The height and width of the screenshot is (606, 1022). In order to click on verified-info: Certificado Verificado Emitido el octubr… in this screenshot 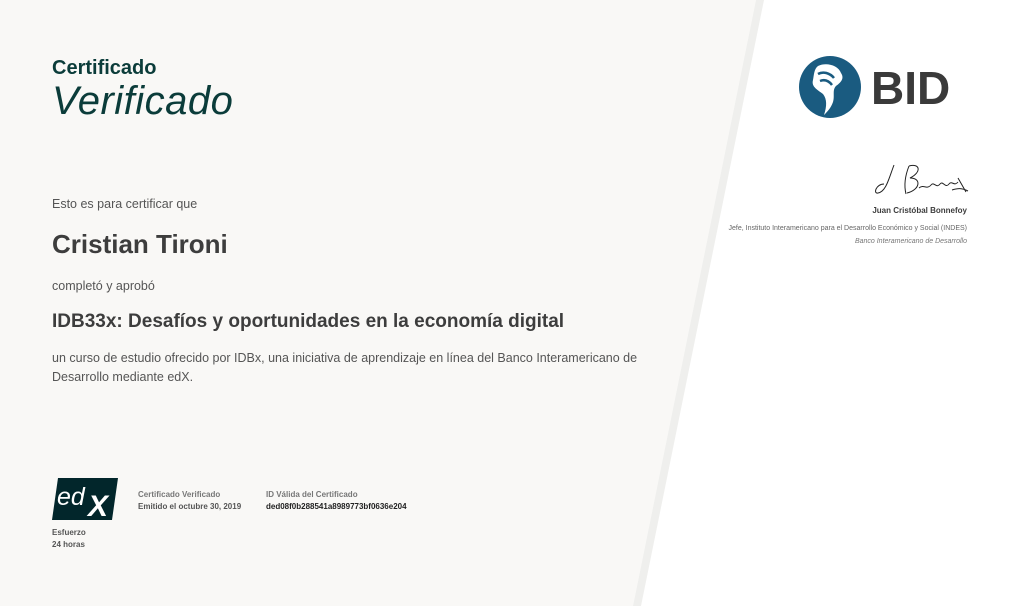, I will do `click(189, 501)`.